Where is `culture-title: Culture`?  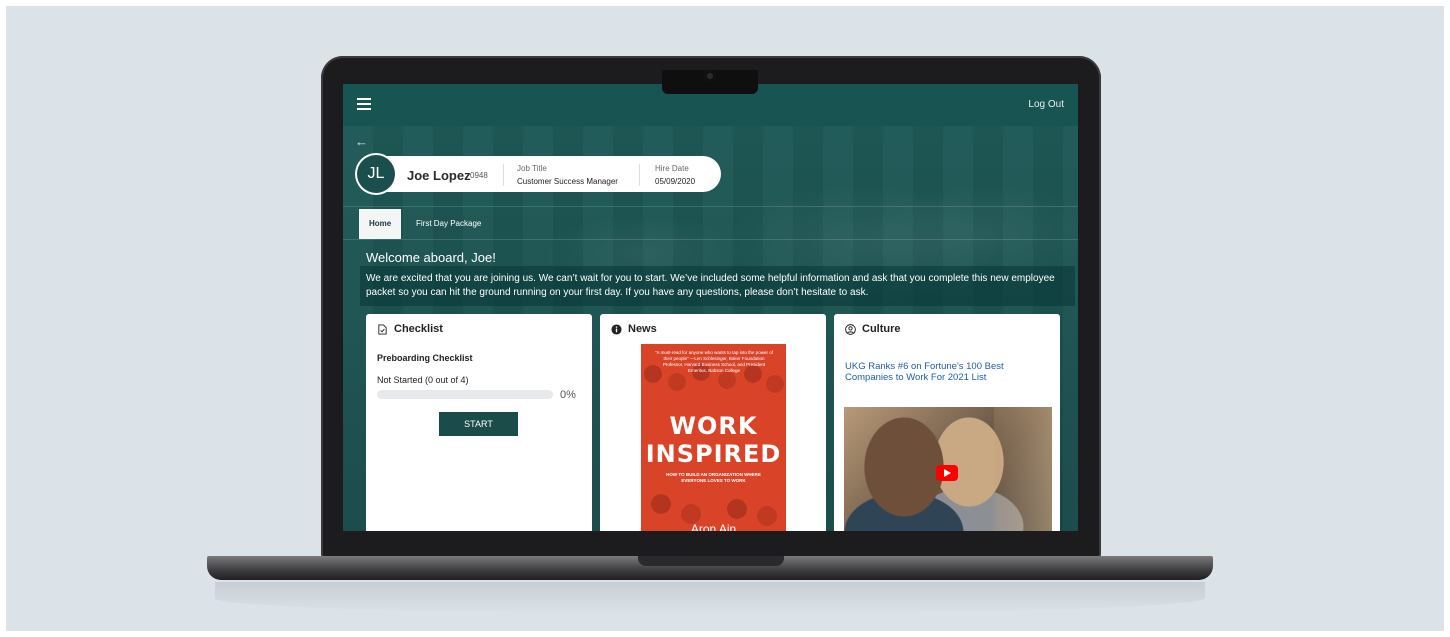 culture-title: Culture is located at coordinates (881, 329).